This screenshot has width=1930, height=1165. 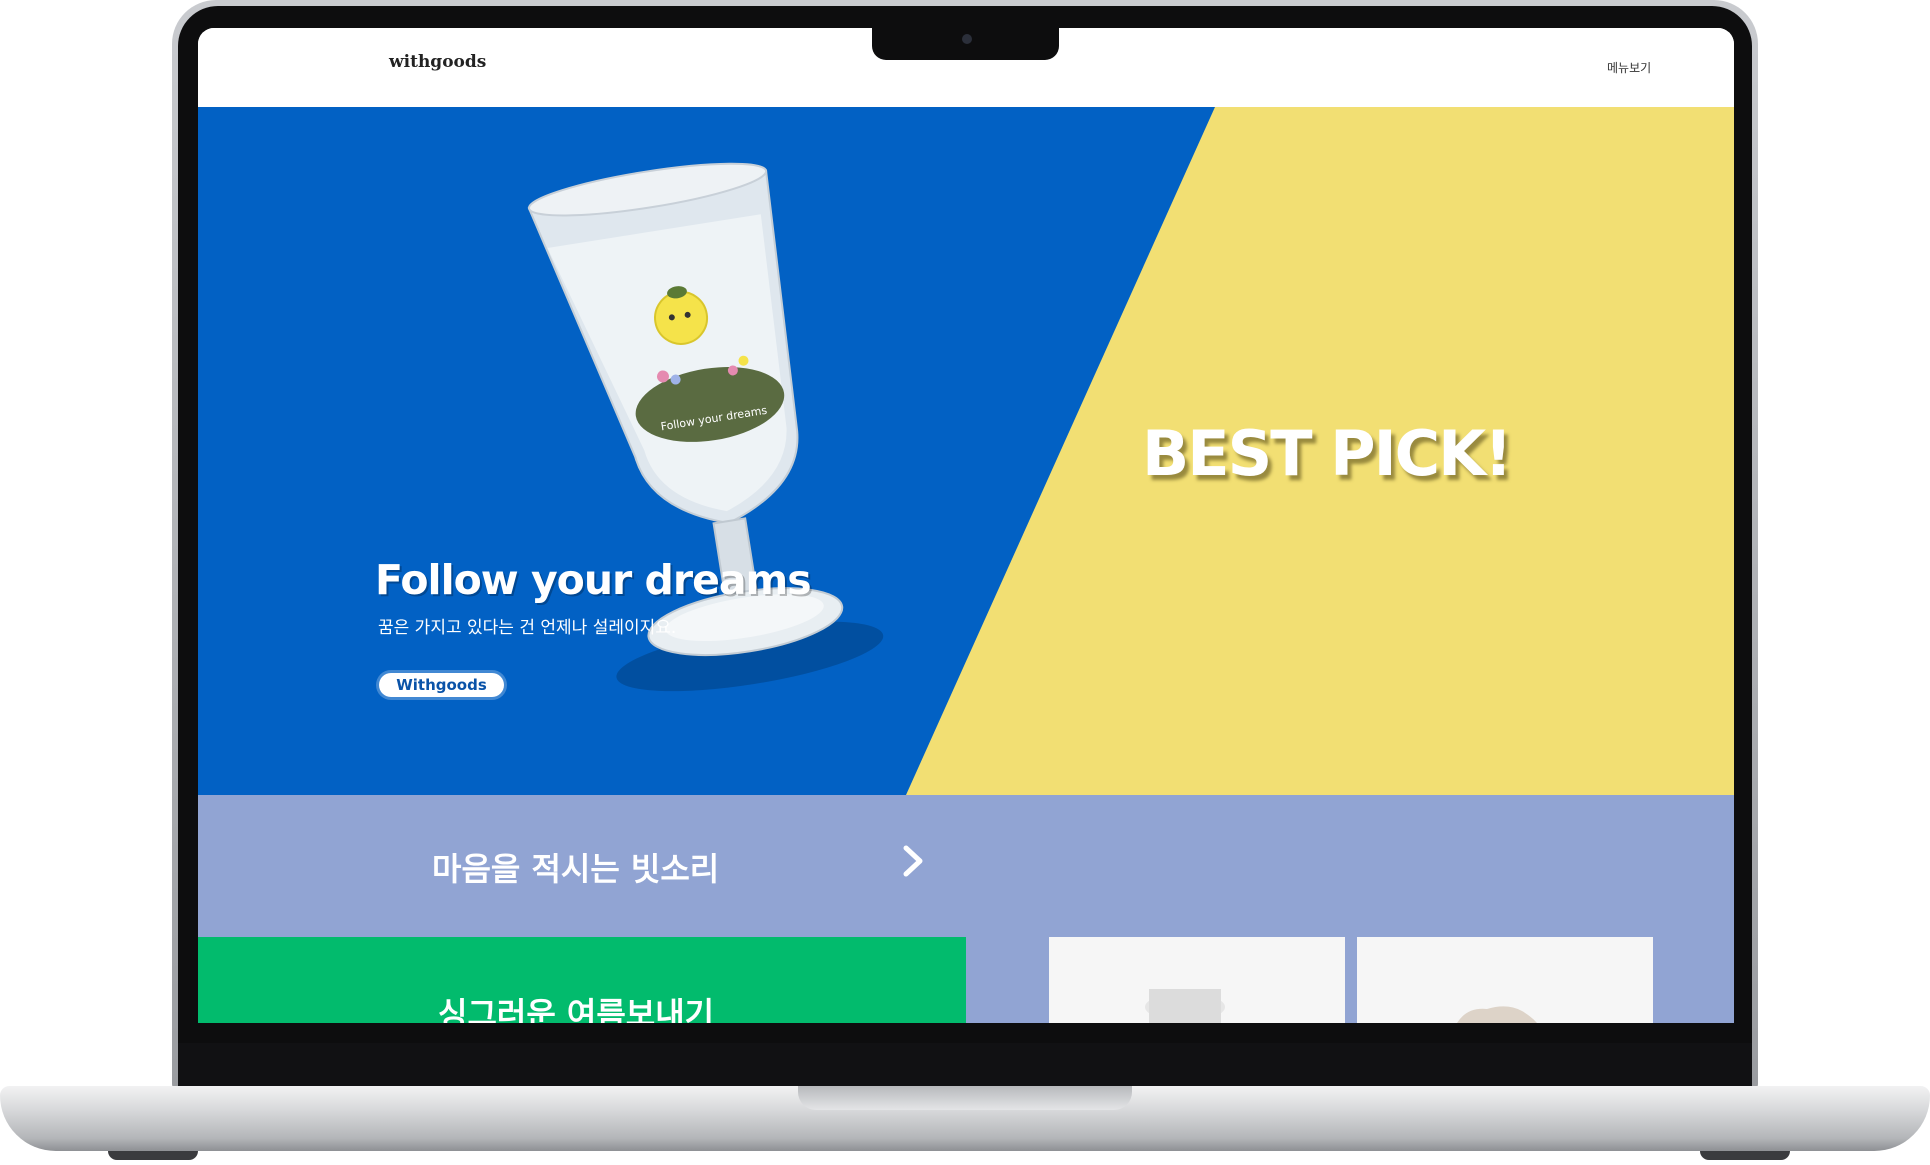 I want to click on laptop-trackpad-notch, so click(x=965, y=1098).